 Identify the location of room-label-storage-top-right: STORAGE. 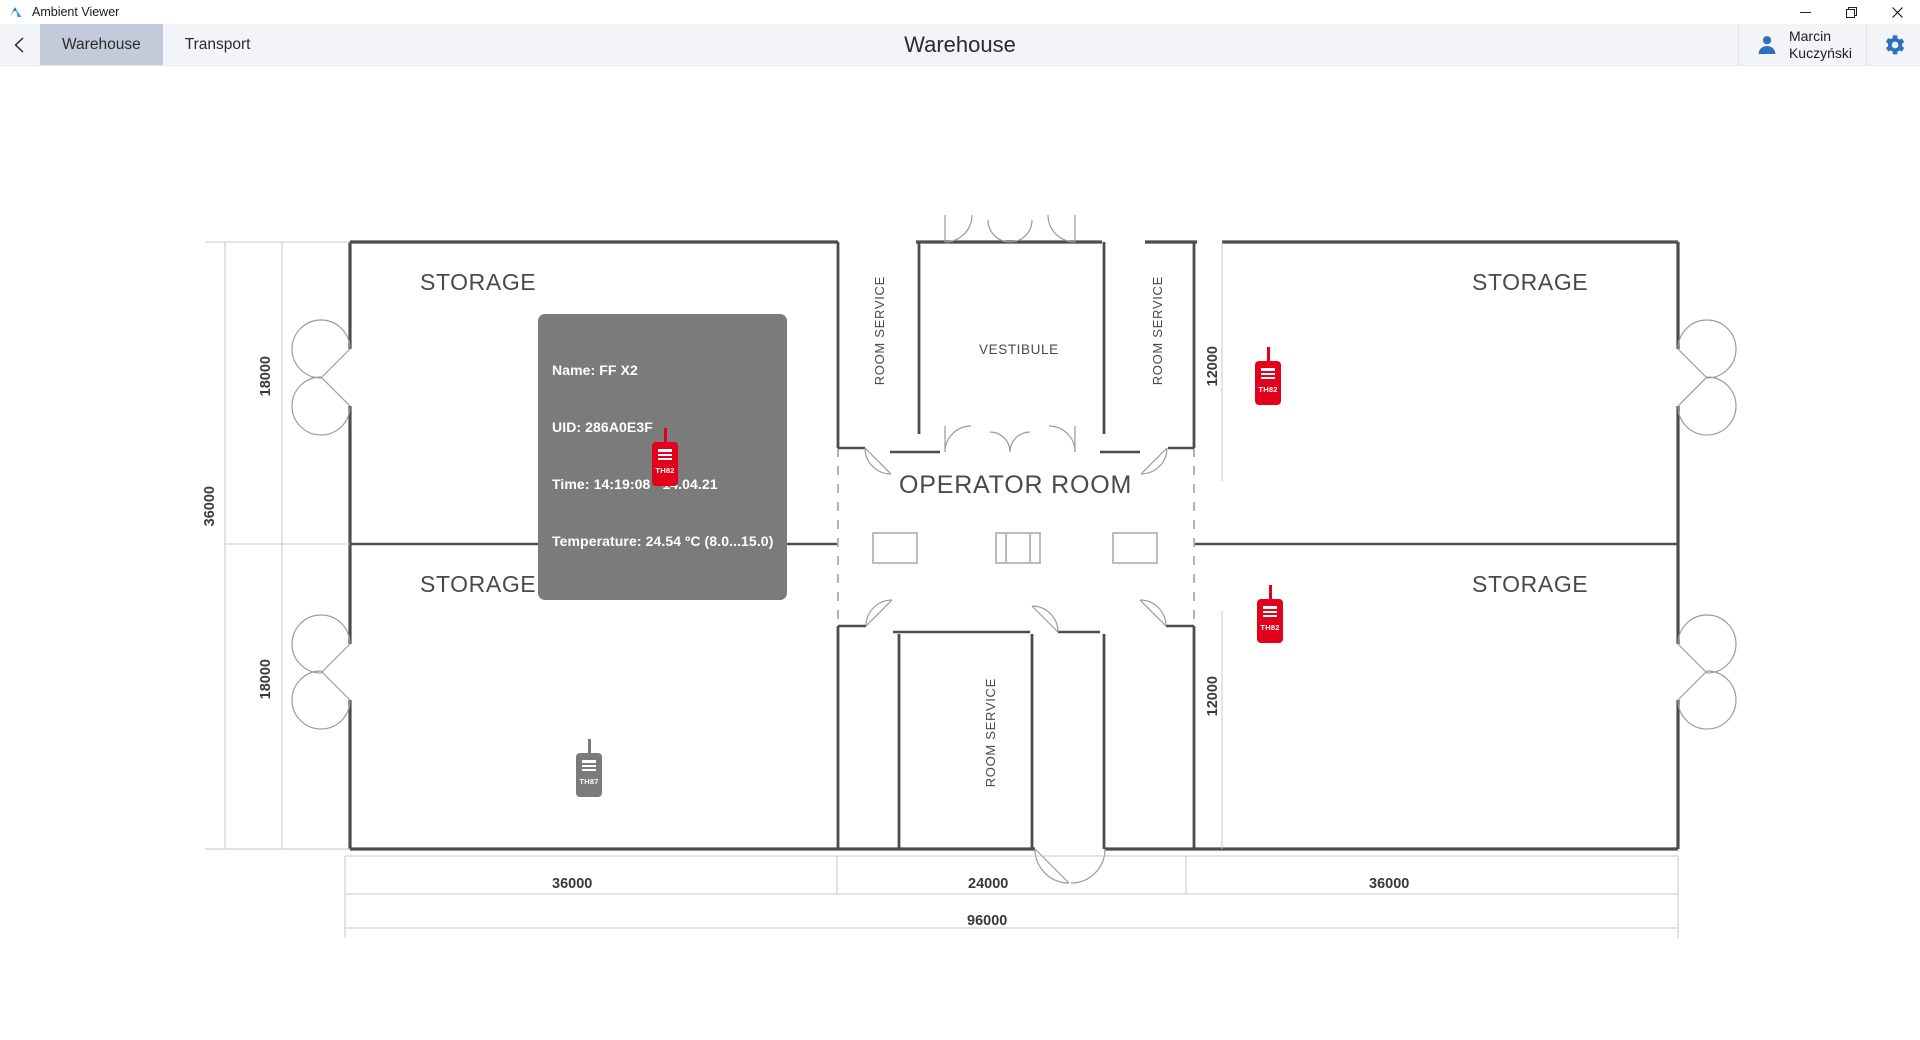
(1530, 282).